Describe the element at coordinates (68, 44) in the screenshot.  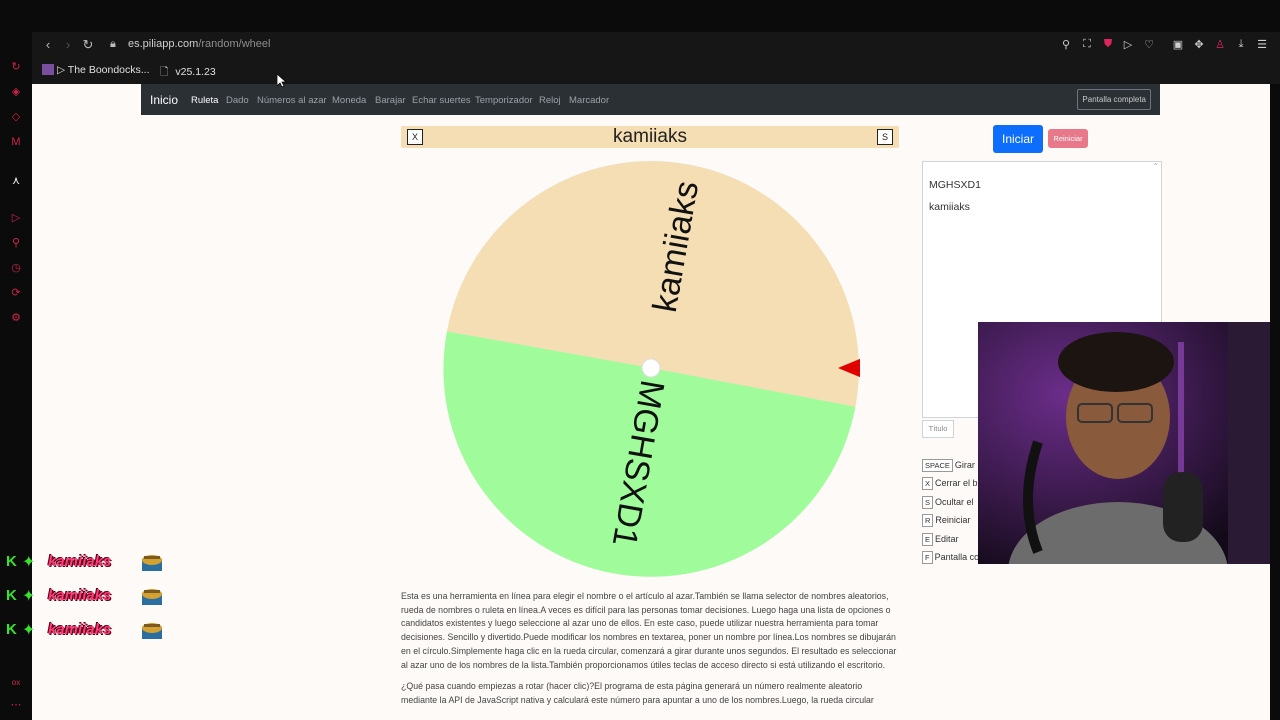
I see `forward-icon: ›` at that location.